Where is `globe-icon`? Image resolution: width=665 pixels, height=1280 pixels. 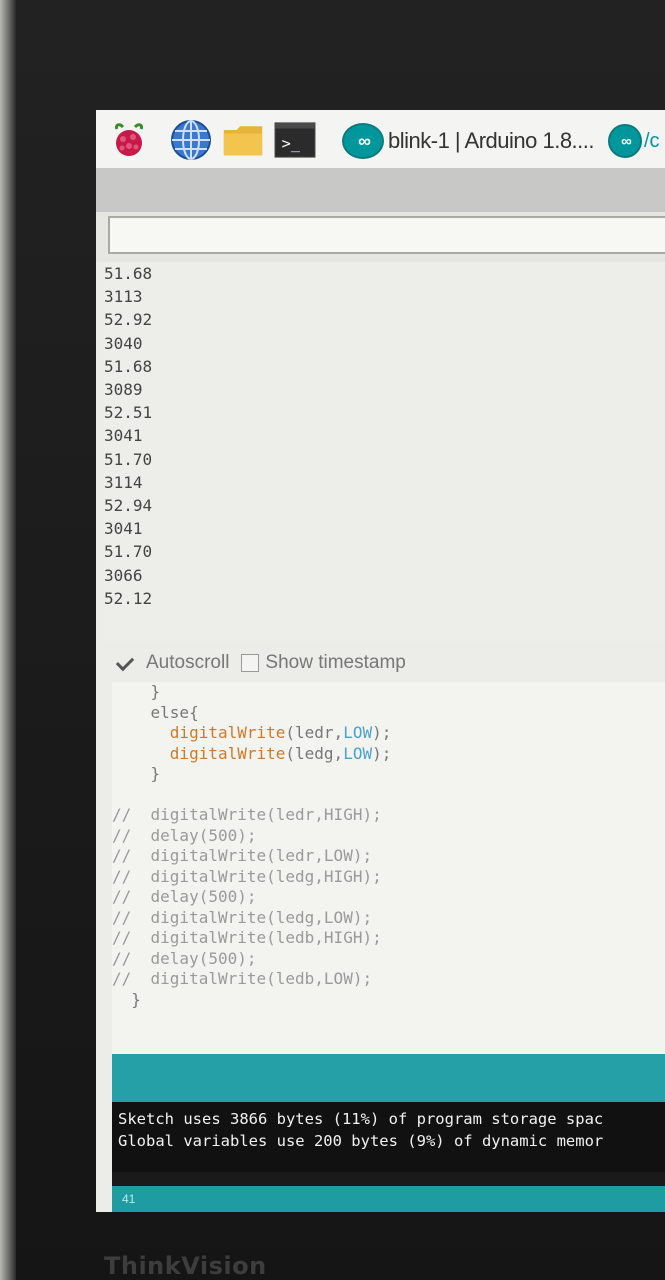
globe-icon is located at coordinates (191, 140).